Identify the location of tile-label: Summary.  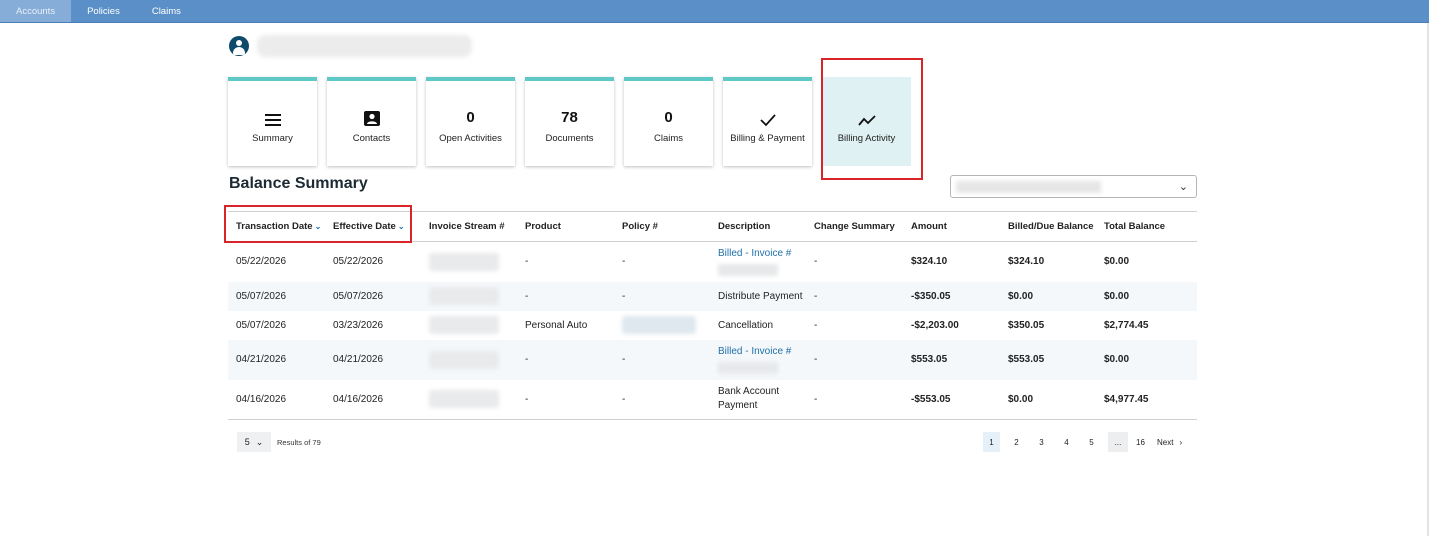
(272, 138).